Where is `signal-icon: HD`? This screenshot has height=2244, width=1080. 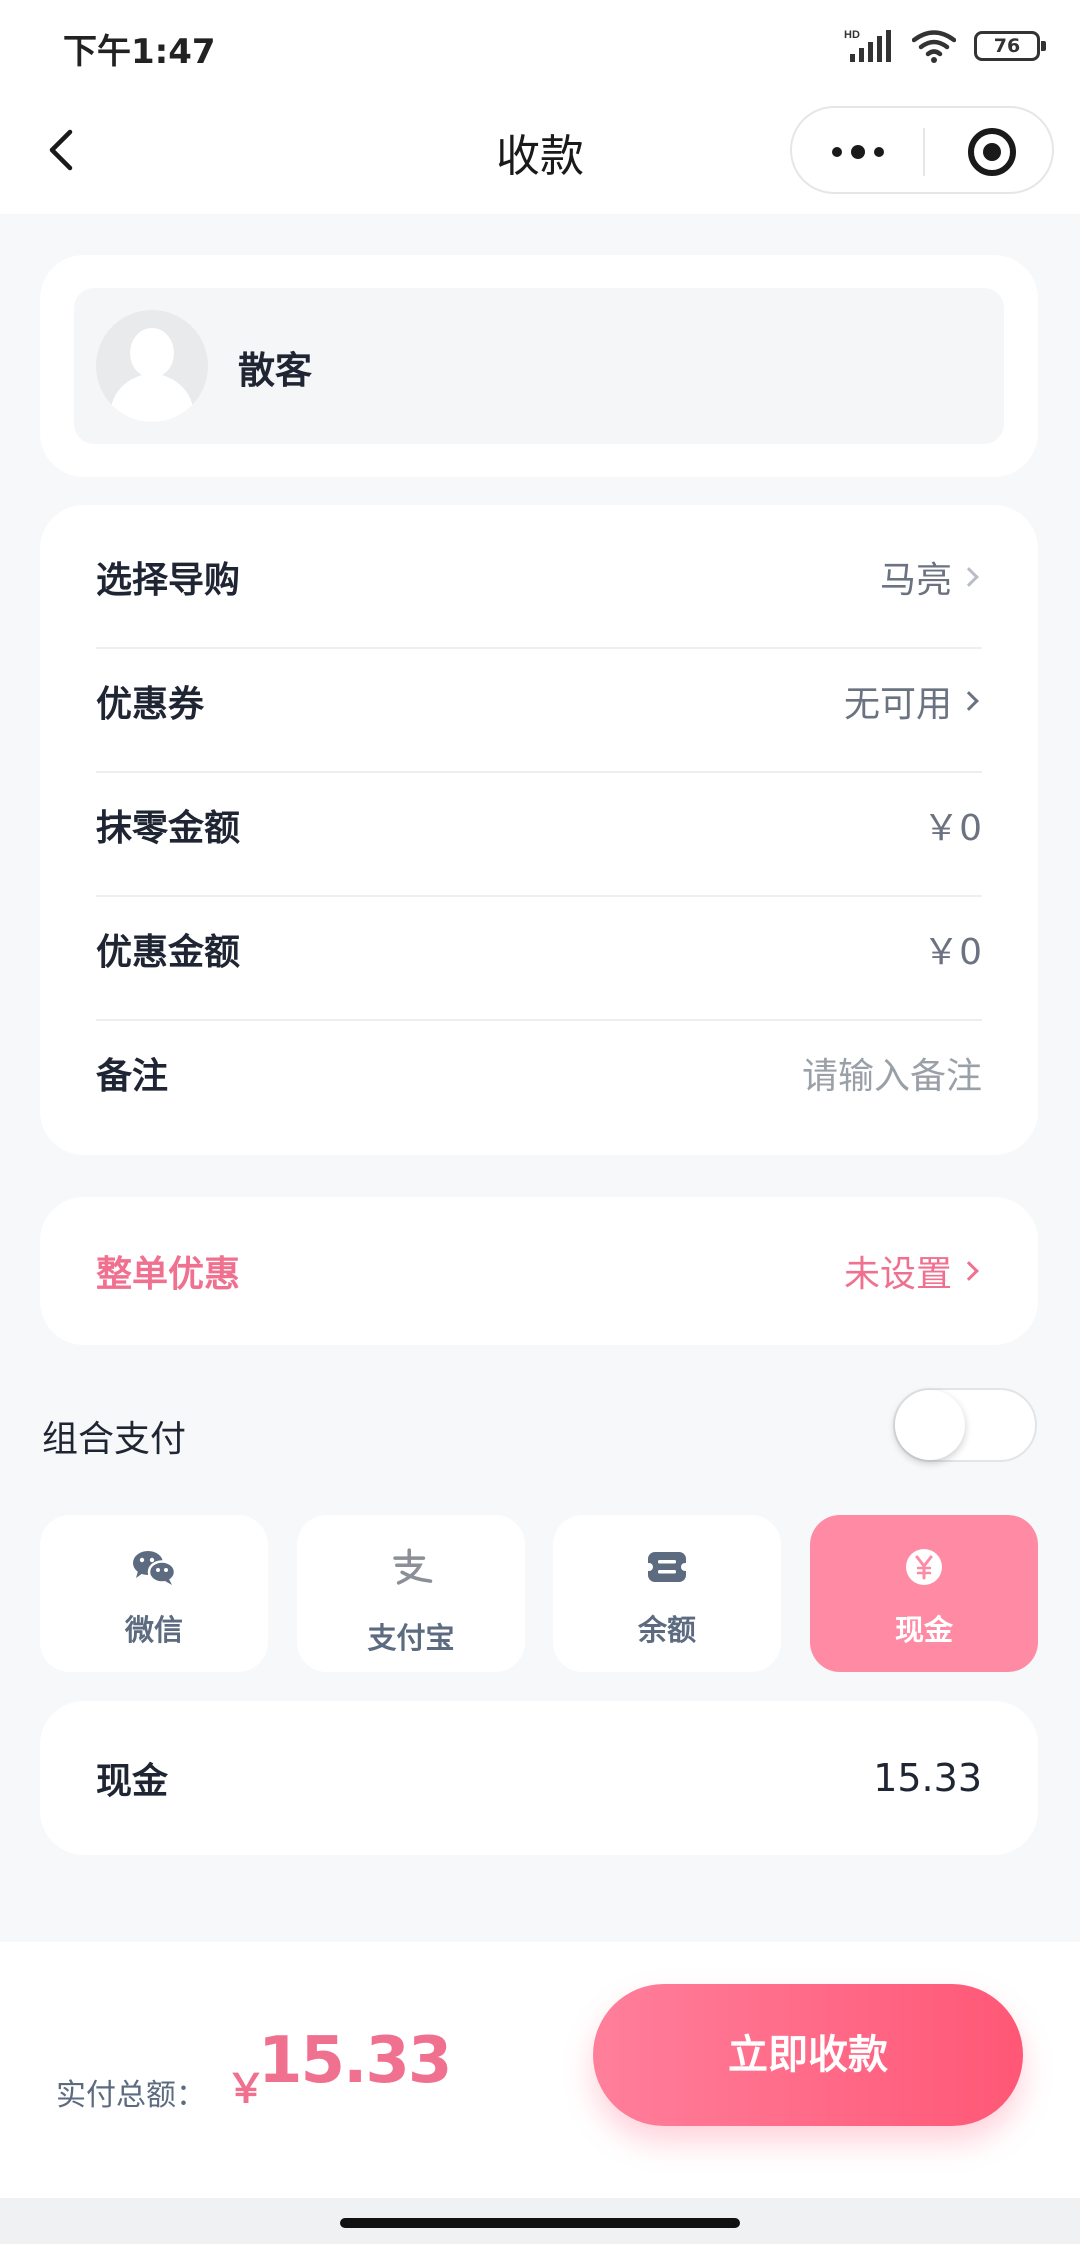 signal-icon: HD is located at coordinates (867, 45).